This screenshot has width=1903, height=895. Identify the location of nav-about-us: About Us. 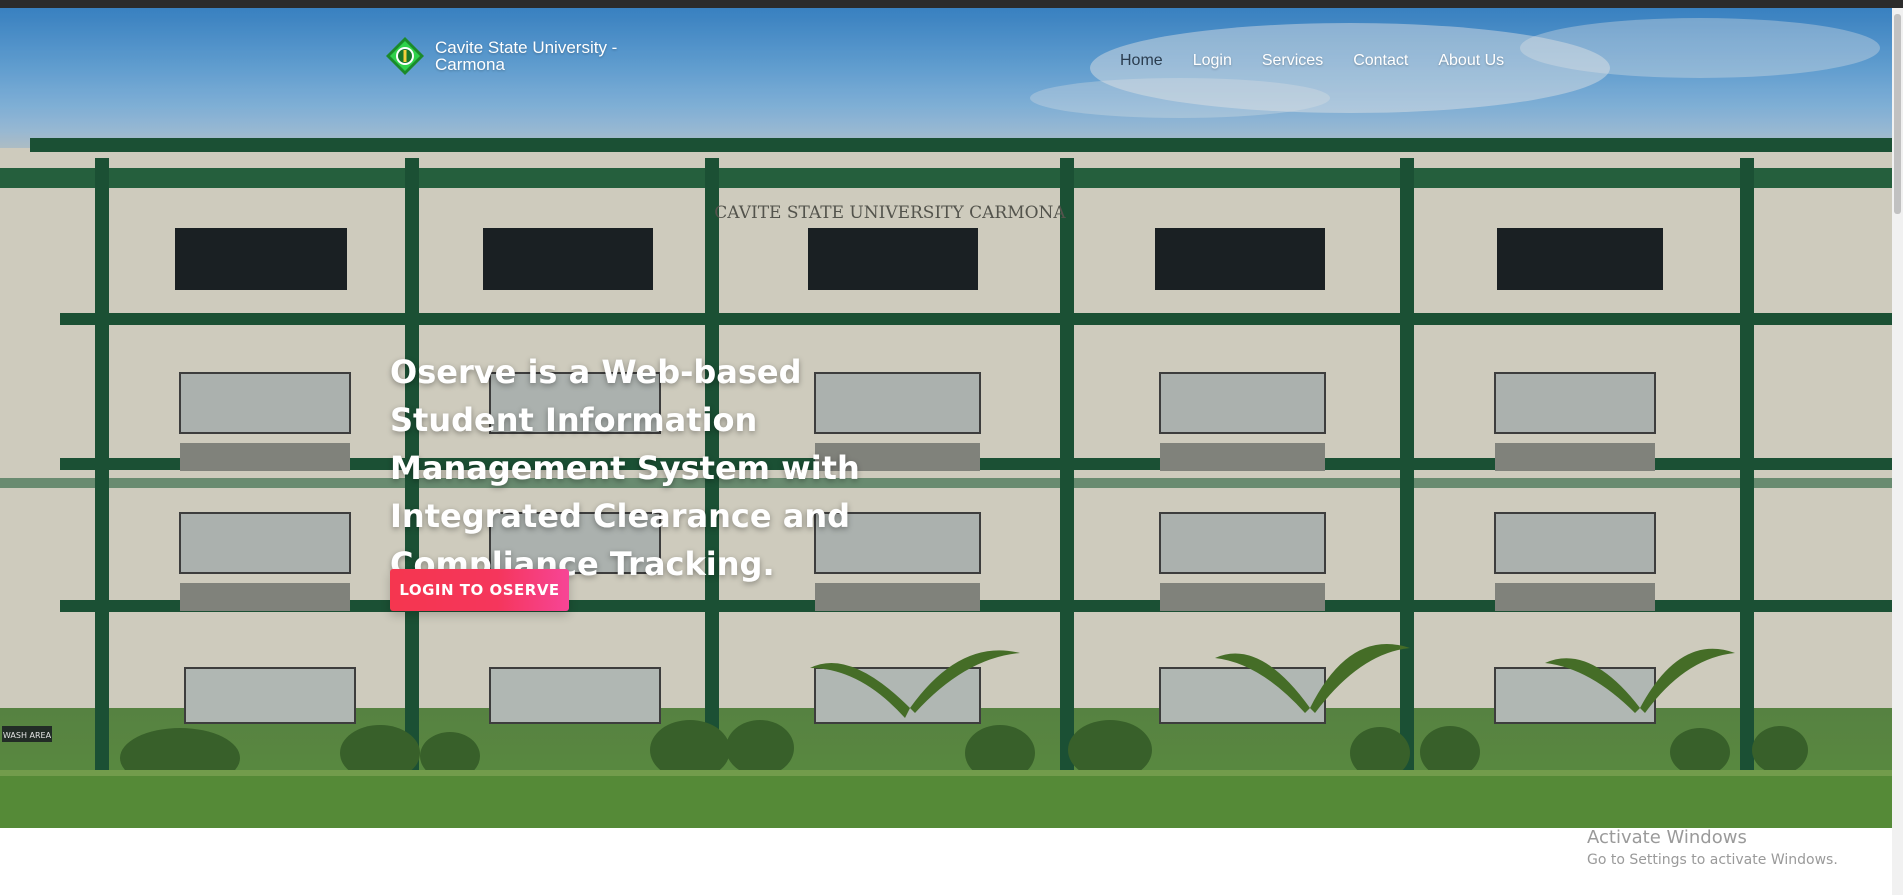
(1471, 61).